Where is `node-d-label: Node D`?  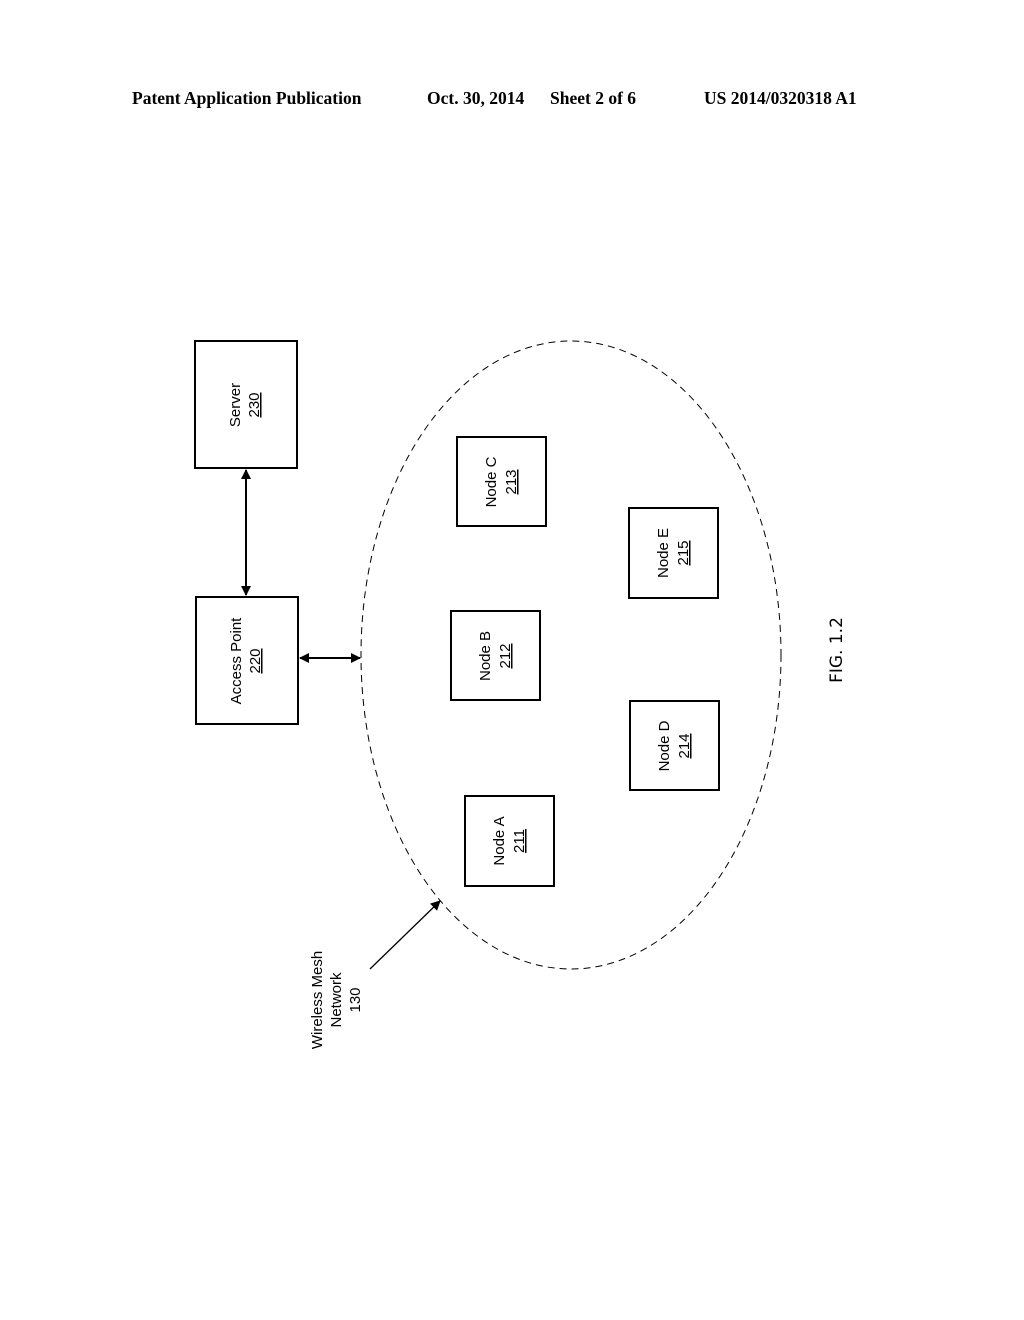
node-d-label: Node D is located at coordinates (664, 745).